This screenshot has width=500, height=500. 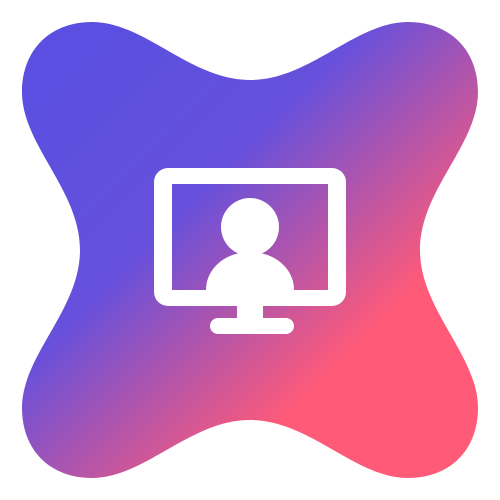 I want to click on monitor-stand-base, so click(x=252, y=326).